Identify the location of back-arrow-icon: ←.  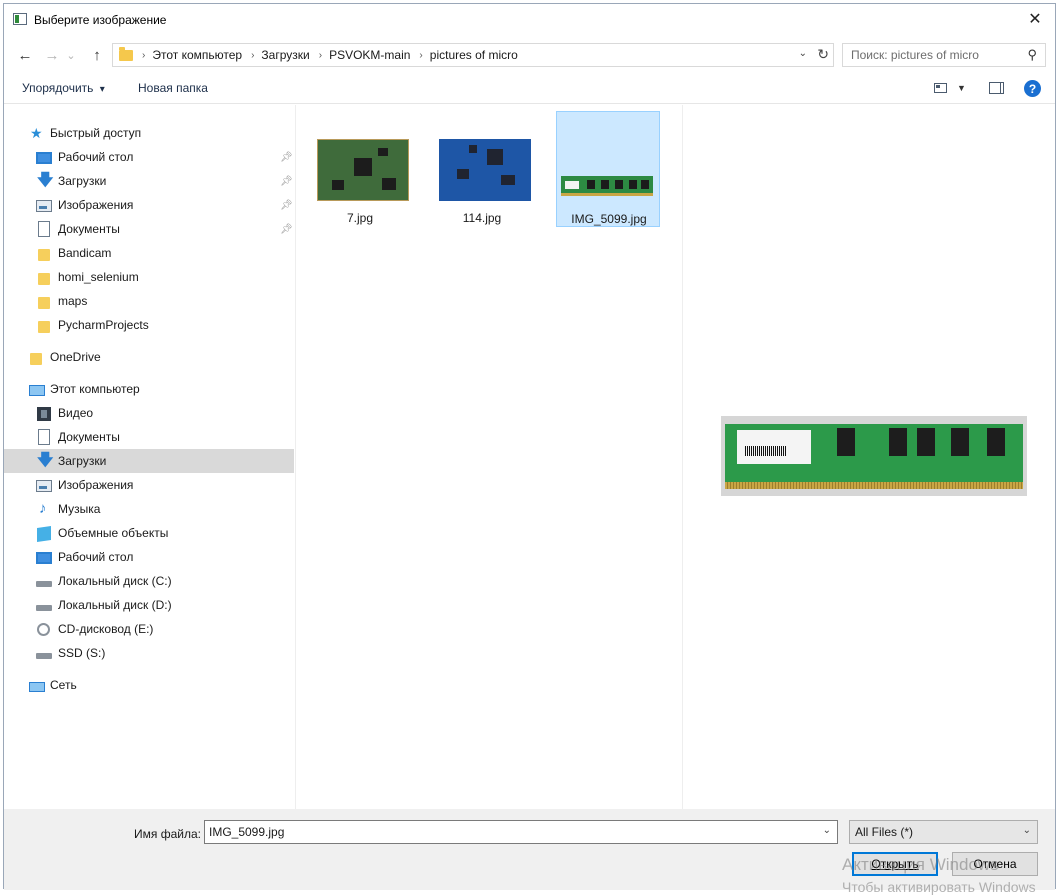
(25, 55).